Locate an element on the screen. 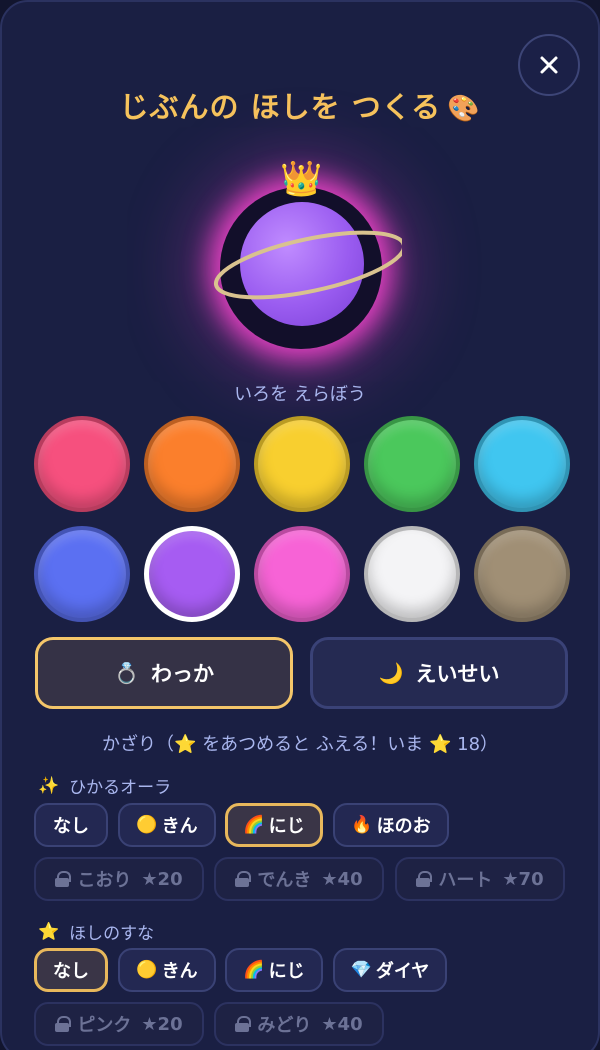  color-swatch-yellow is located at coordinates (302, 464).